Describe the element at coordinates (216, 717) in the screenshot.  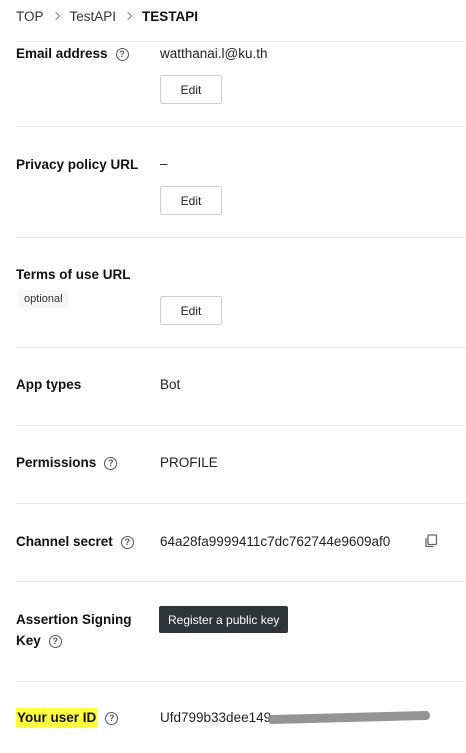
I see `user-id-value: Ufd799b33dee149` at that location.